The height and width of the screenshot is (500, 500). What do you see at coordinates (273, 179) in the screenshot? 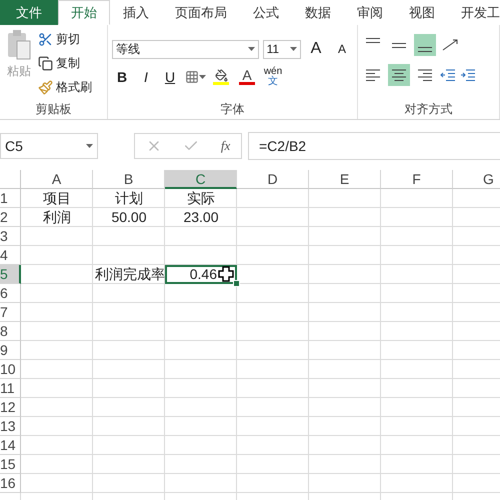
I see `column-header: D` at bounding box center [273, 179].